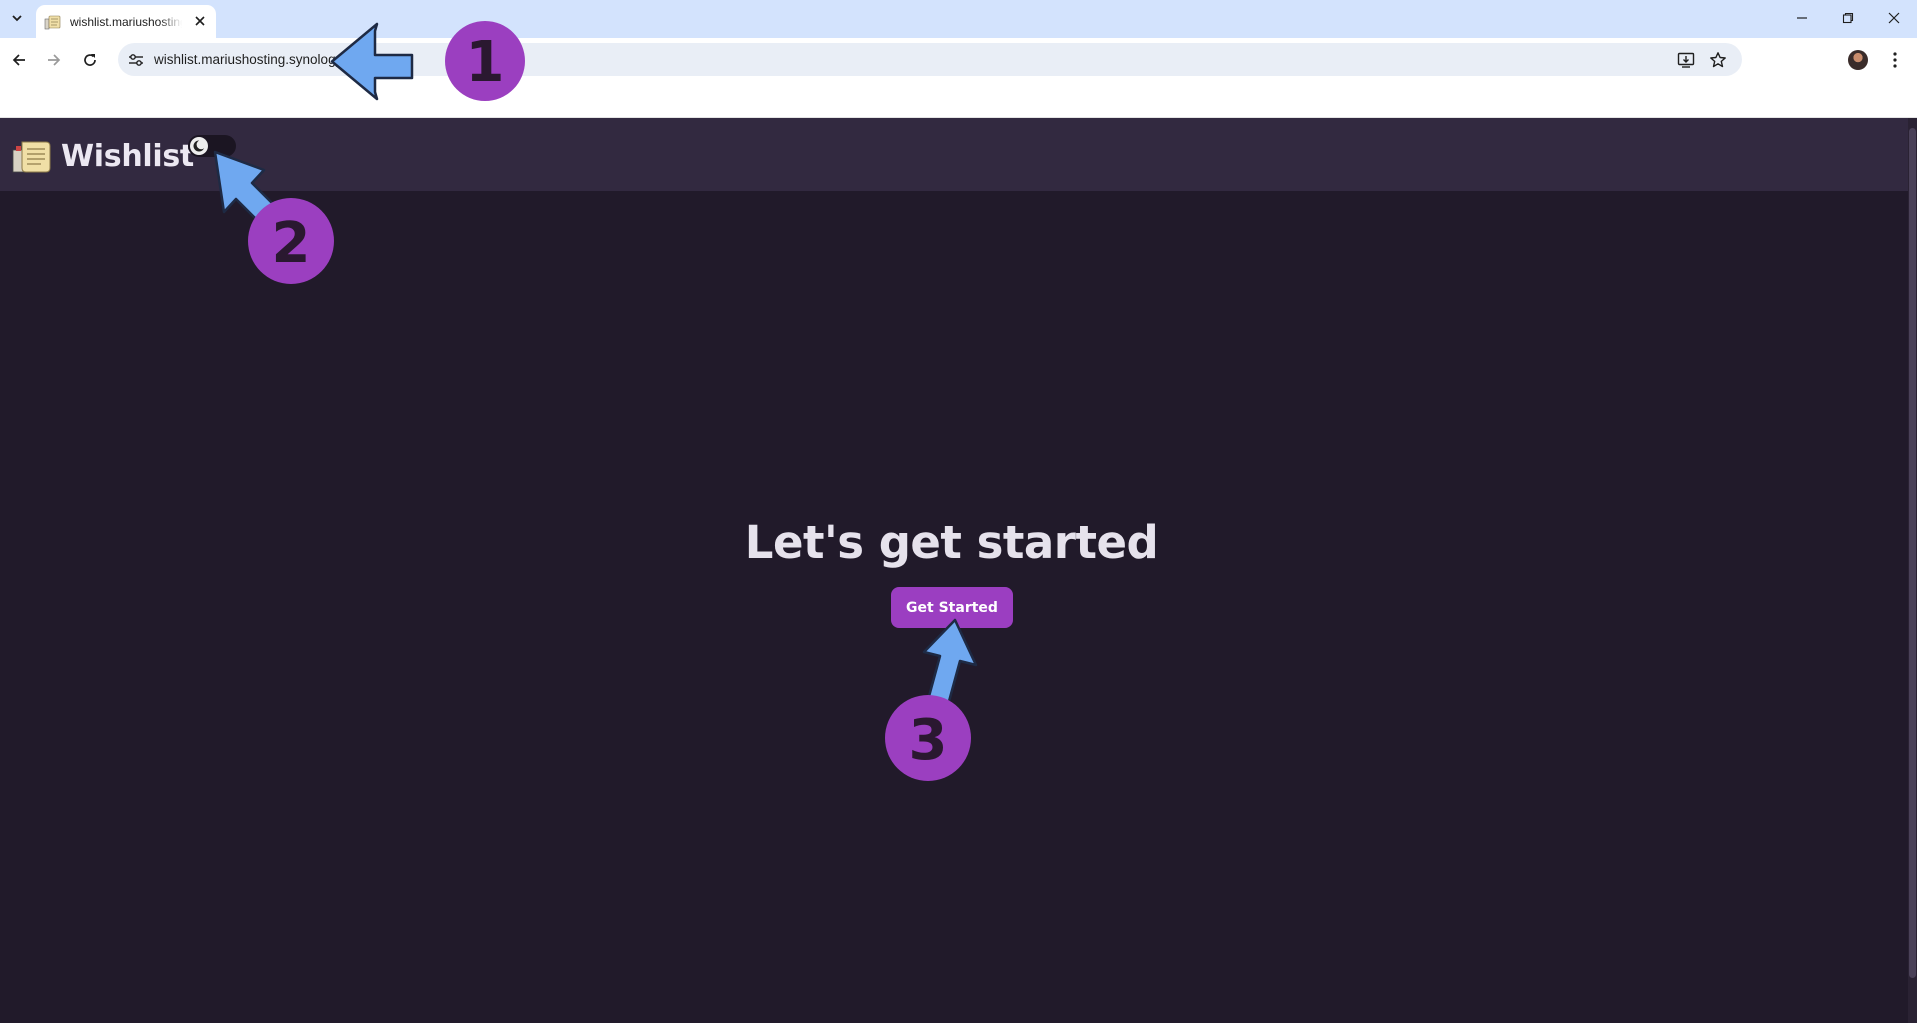 The height and width of the screenshot is (1023, 1917). I want to click on forward-icon, so click(54, 60).